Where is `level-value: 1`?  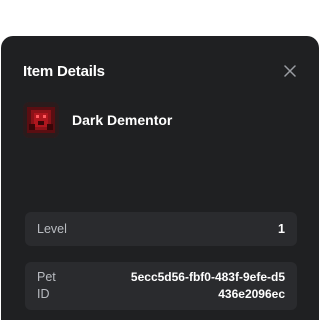
level-value: 1 is located at coordinates (281, 228).